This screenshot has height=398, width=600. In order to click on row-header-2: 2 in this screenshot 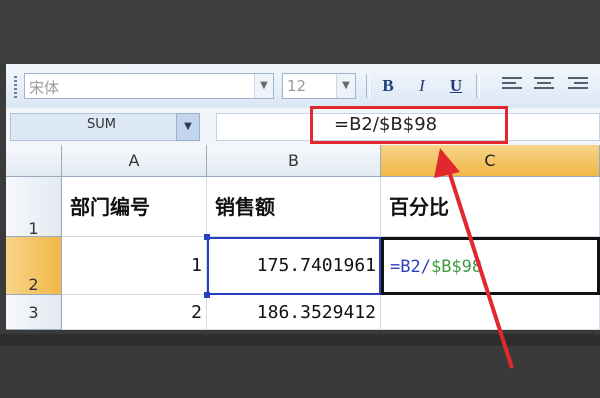, I will do `click(34, 266)`.